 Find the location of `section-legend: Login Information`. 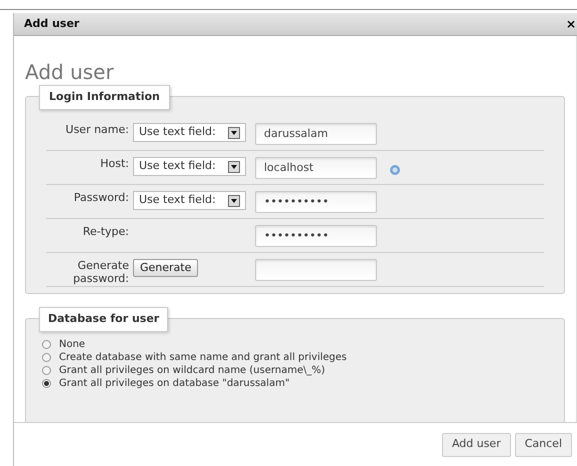

section-legend: Login Information is located at coordinates (104, 97).